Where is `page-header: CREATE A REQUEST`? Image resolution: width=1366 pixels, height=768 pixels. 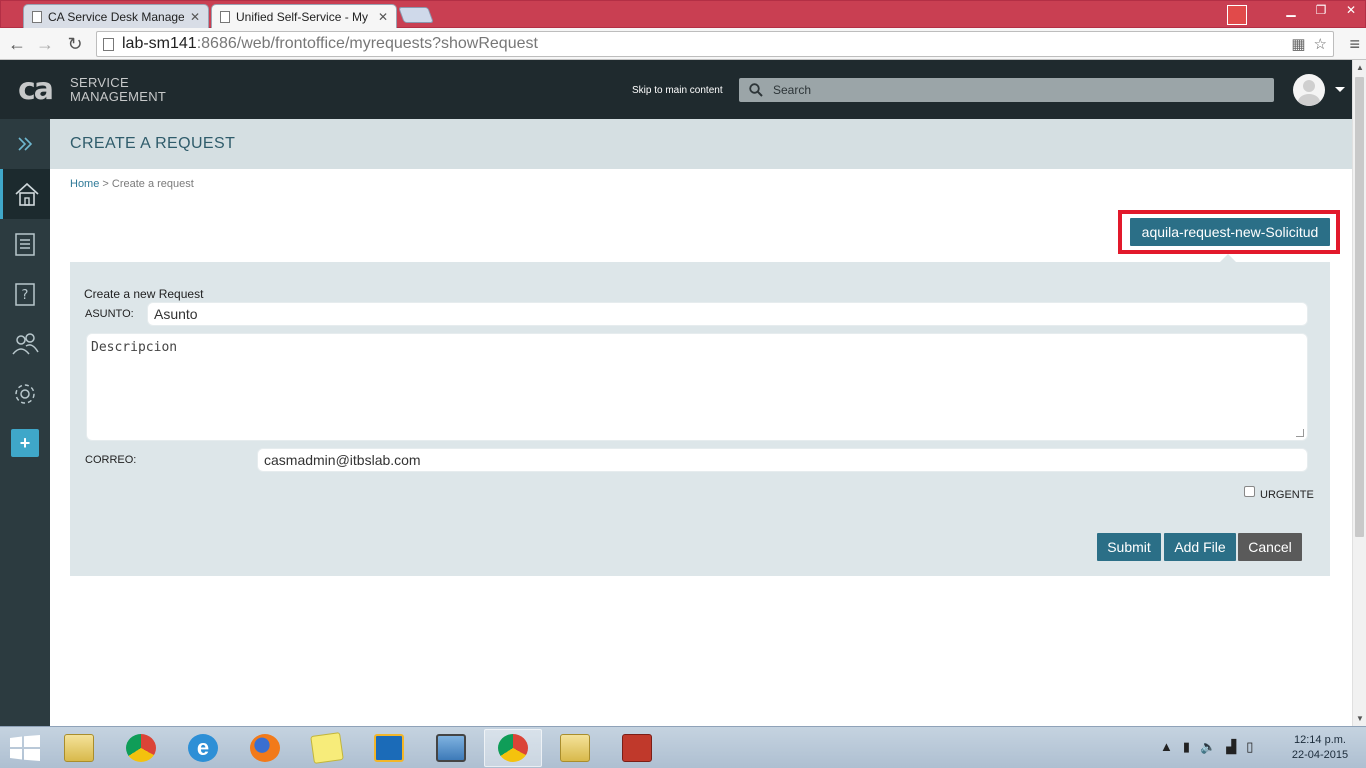 page-header: CREATE A REQUEST is located at coordinates (701, 144).